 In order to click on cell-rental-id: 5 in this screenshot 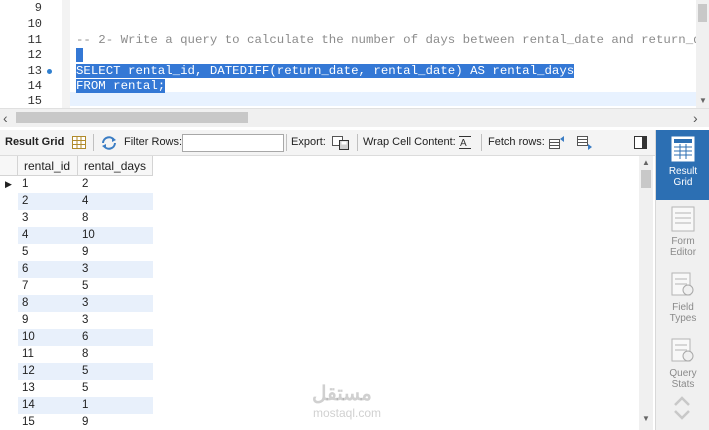, I will do `click(48, 252)`.